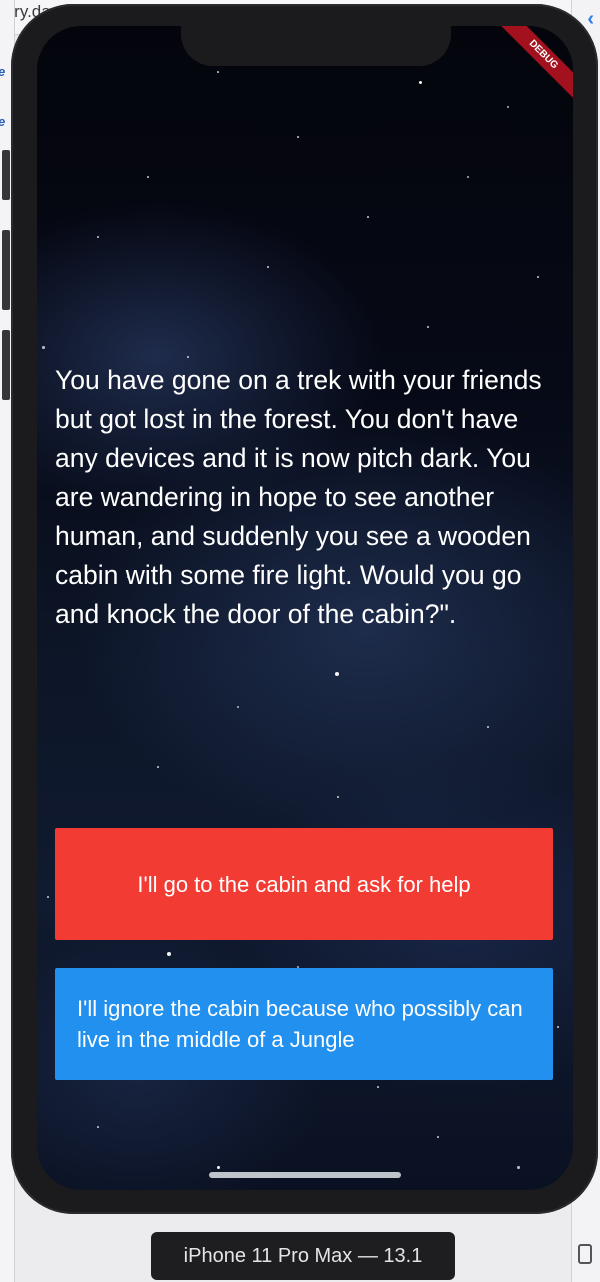 The width and height of the screenshot is (600, 1282). I want to click on device-name-label: iPhone 11 Pro Max — 13.1, so click(303, 1256).